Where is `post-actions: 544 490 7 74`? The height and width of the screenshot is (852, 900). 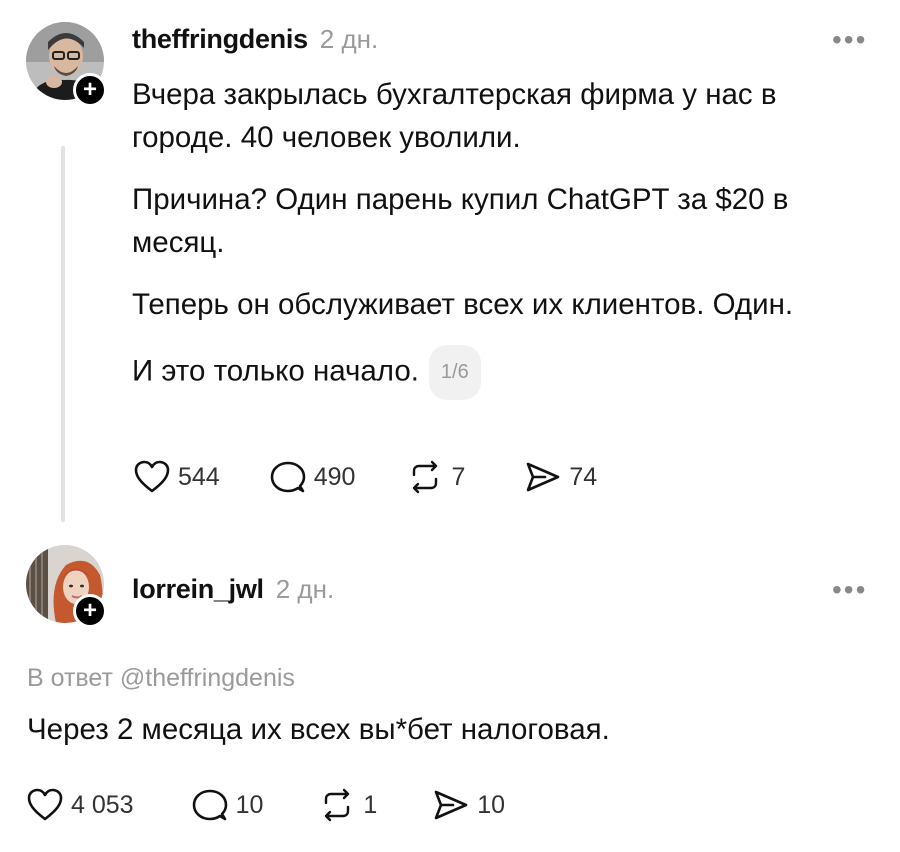
post-actions: 544 490 7 74 is located at coordinates (390, 477).